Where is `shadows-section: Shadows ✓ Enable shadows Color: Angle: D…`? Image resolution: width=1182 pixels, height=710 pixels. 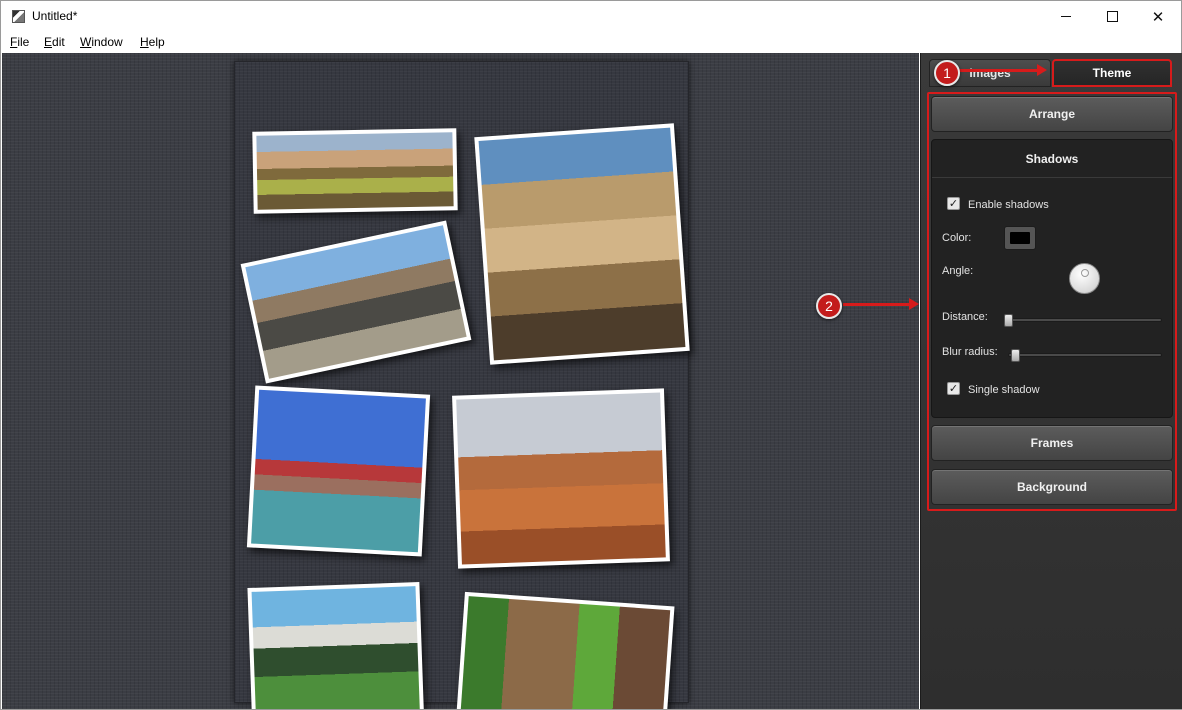
shadows-section: Shadows ✓ Enable shadows Color: Angle: D… is located at coordinates (1052, 278).